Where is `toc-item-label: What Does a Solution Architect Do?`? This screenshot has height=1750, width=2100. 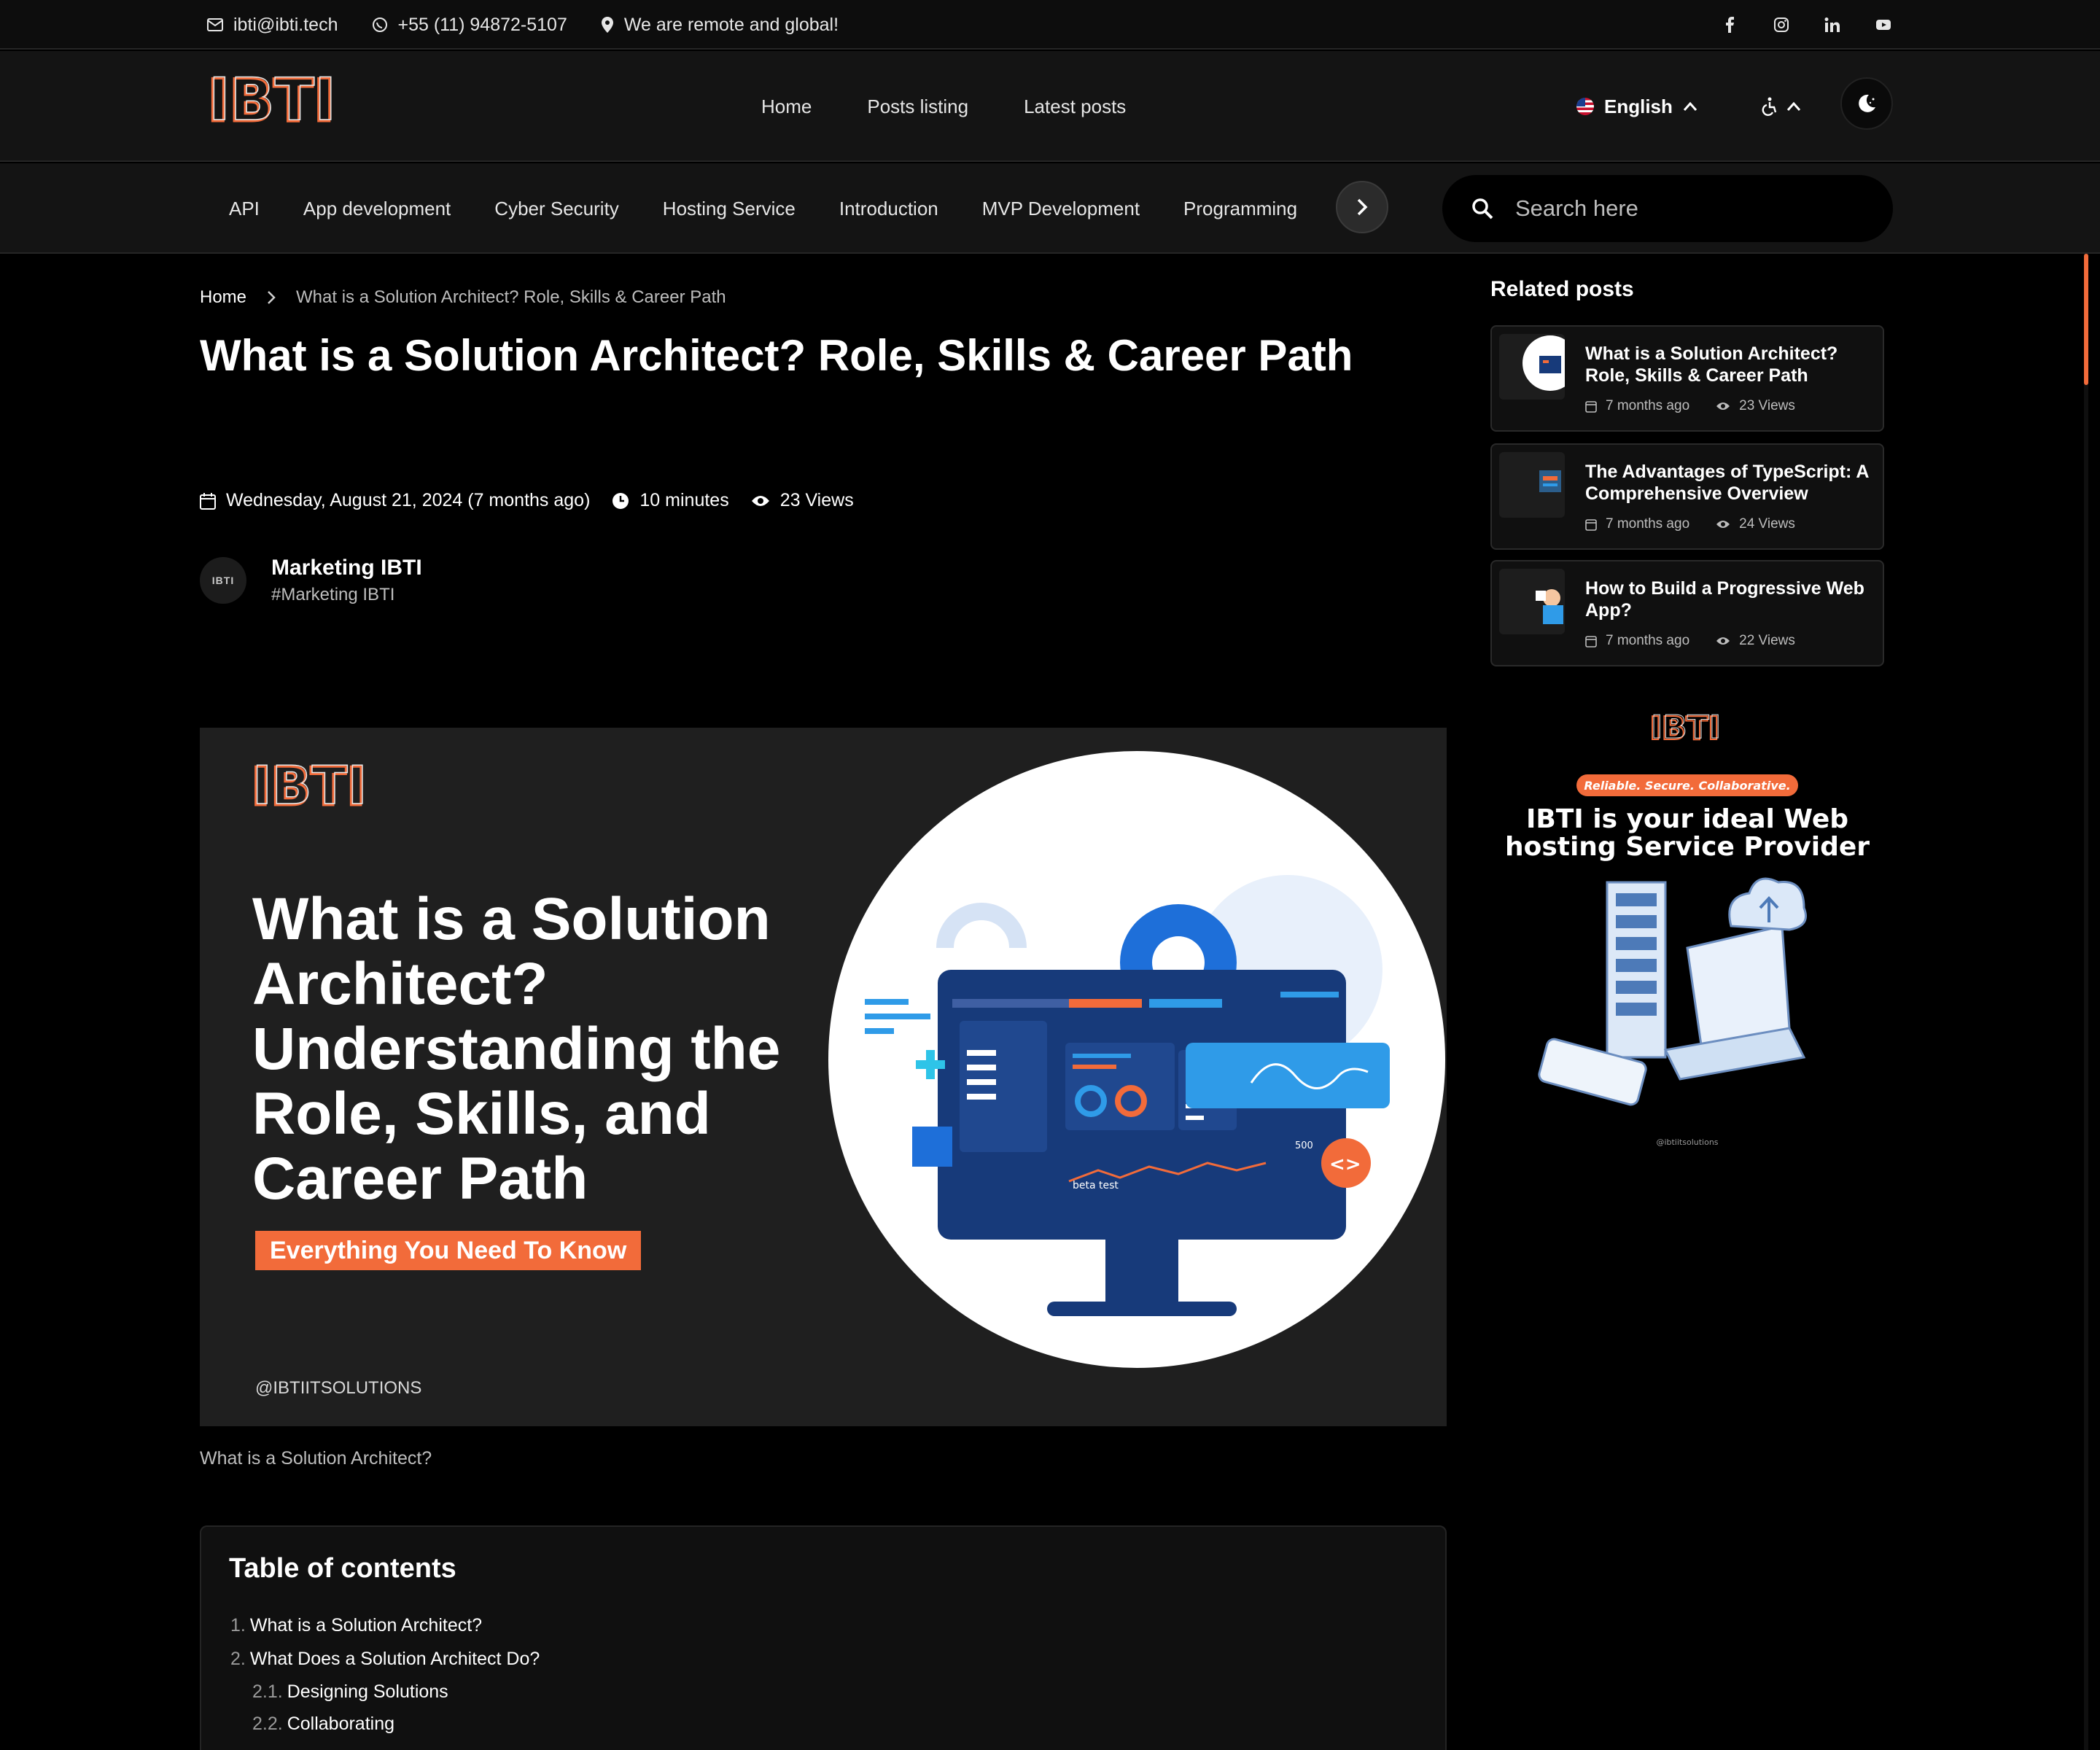 toc-item-label: What Does a Solution Architect Do? is located at coordinates (394, 1658).